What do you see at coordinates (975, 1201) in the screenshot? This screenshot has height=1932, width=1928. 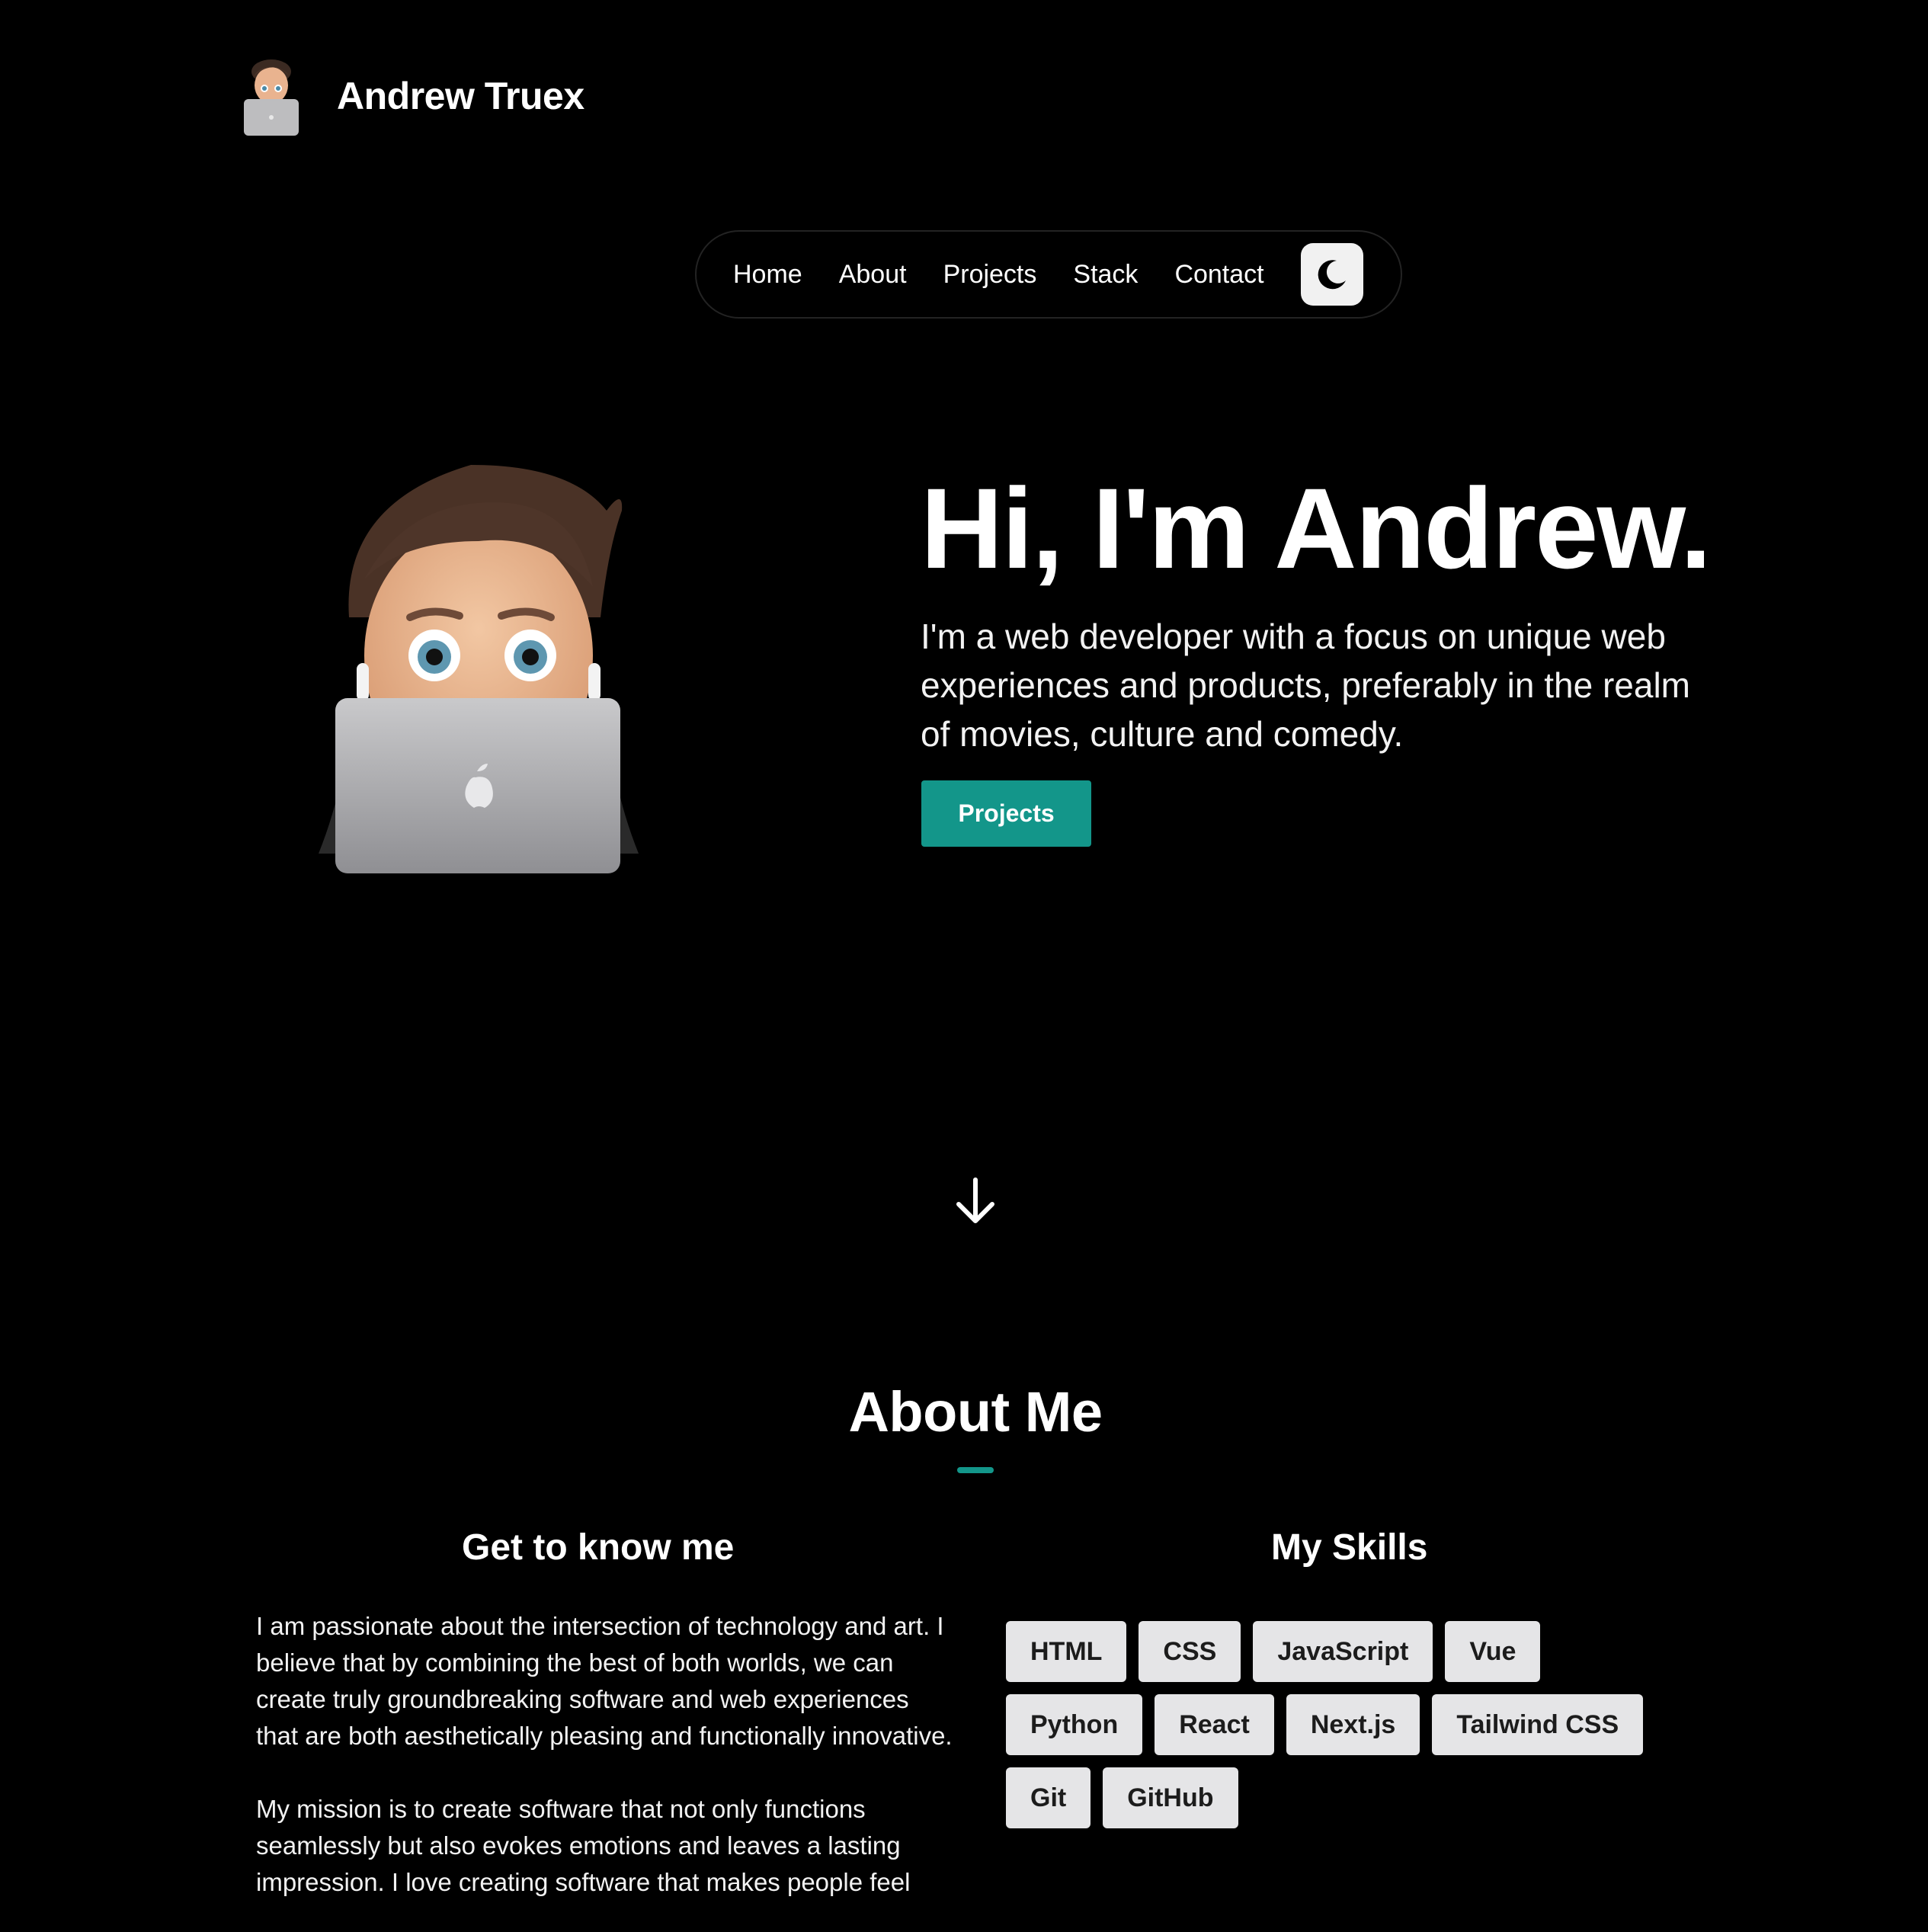 I see `arrow-down-icon` at bounding box center [975, 1201].